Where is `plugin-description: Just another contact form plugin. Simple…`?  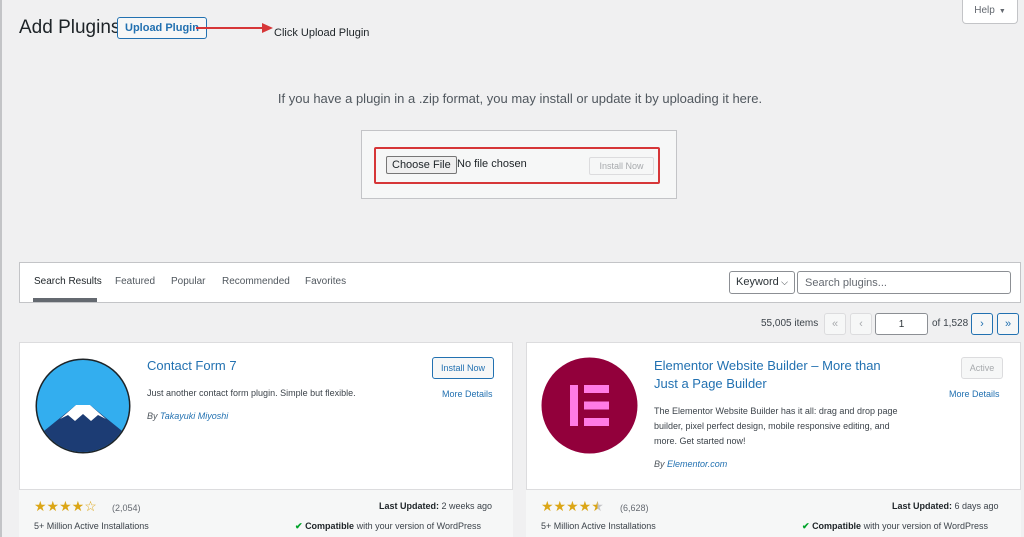
plugin-description: Just another contact form plugin. Simple… is located at coordinates (251, 393).